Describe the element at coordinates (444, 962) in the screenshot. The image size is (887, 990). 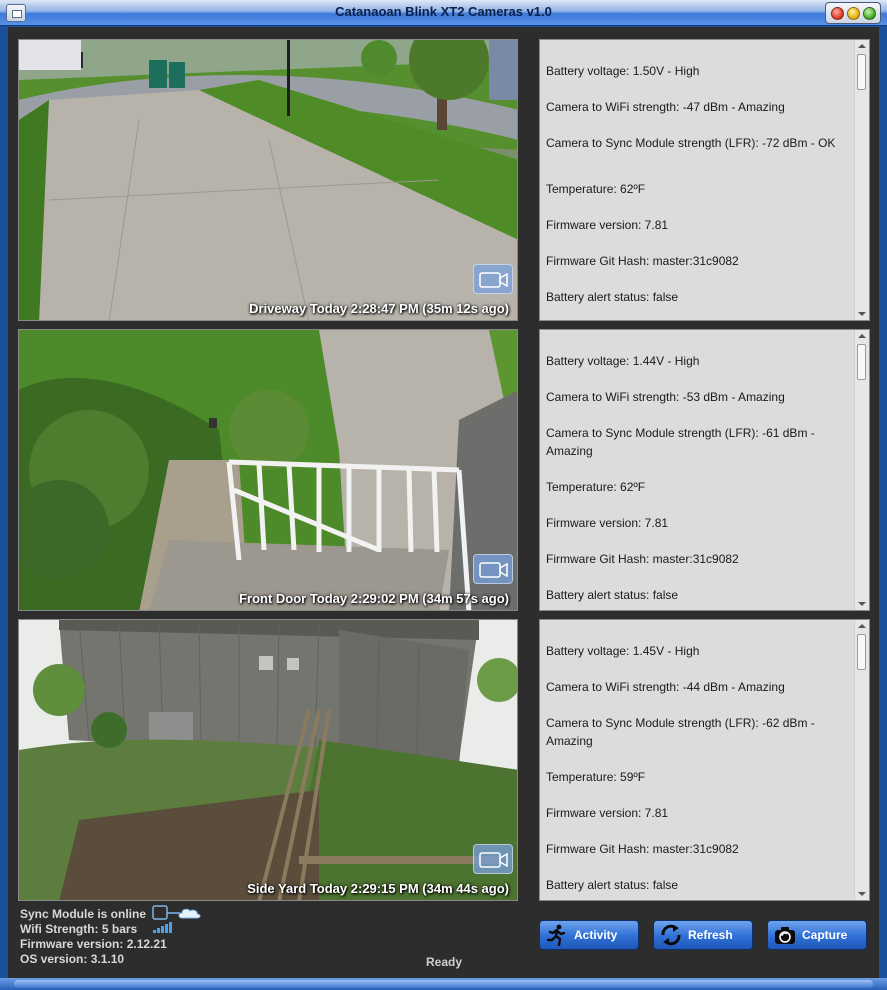
I see `status-ready: Ready` at that location.